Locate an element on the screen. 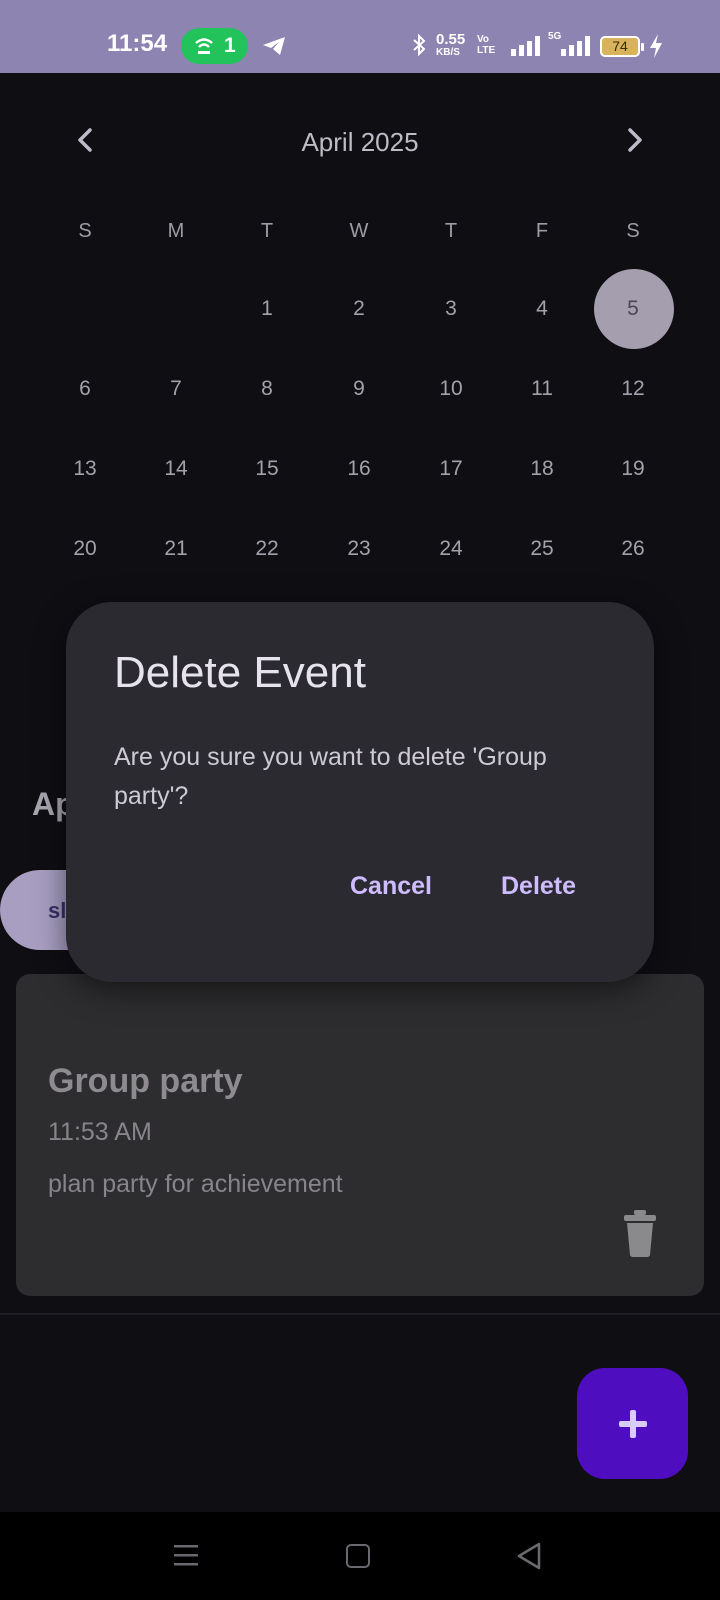 This screenshot has height=1600, width=720. bluetooth-icon is located at coordinates (419, 45).